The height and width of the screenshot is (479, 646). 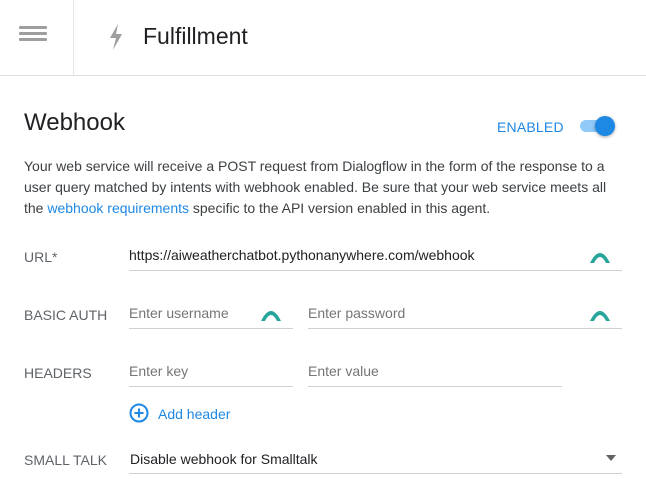 I want to click on add-circle-icon, so click(x=139, y=413).